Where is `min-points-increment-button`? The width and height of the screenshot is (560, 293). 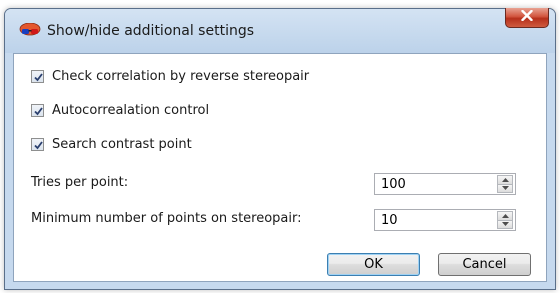
min-points-increment-button is located at coordinates (505, 216).